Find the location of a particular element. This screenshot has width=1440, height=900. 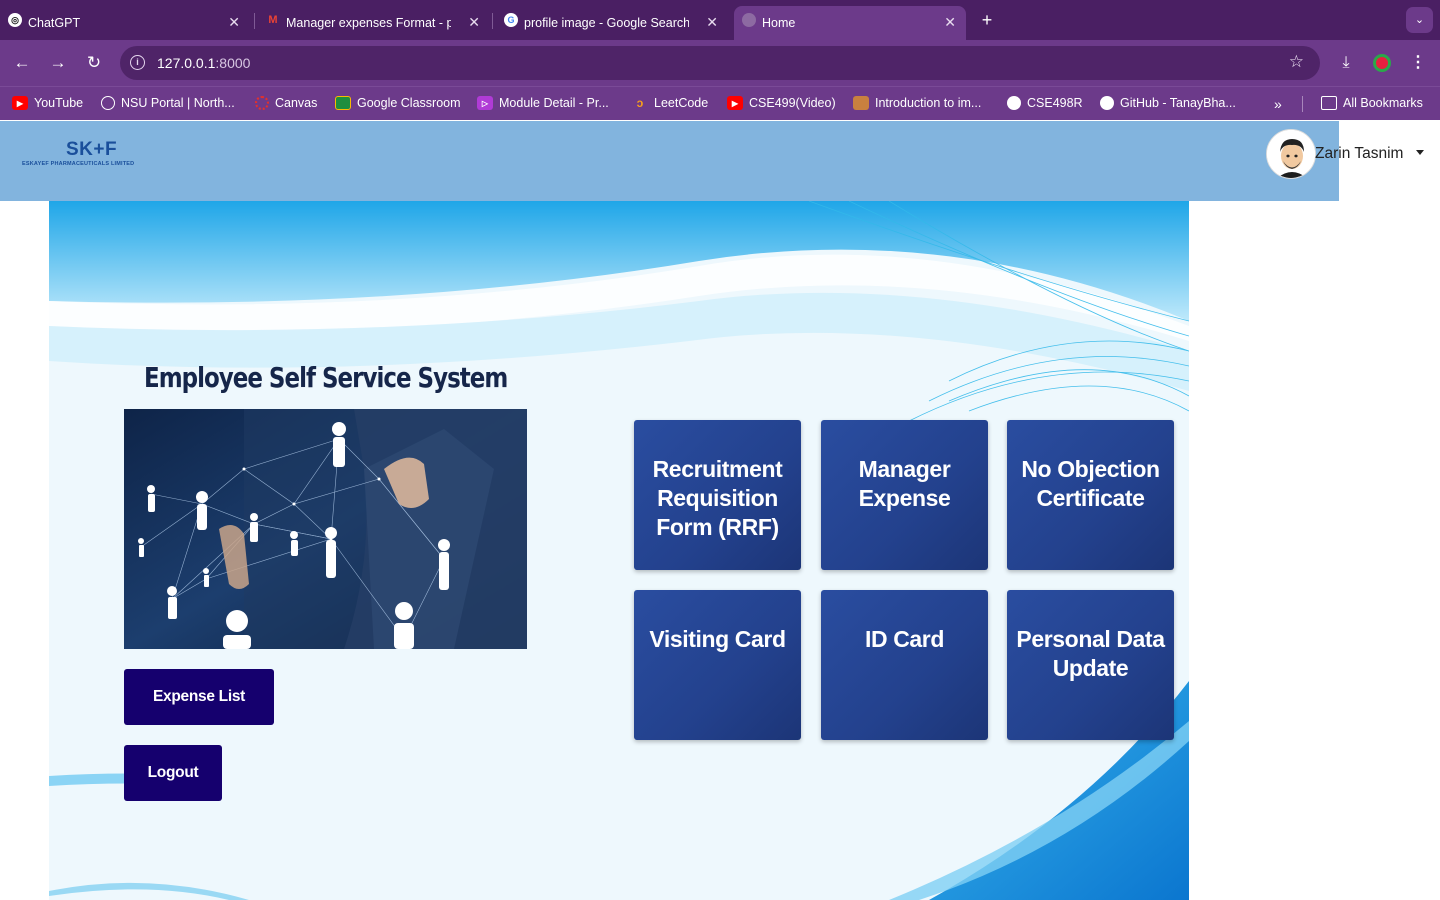

site-info-icon: i is located at coordinates (137, 62).